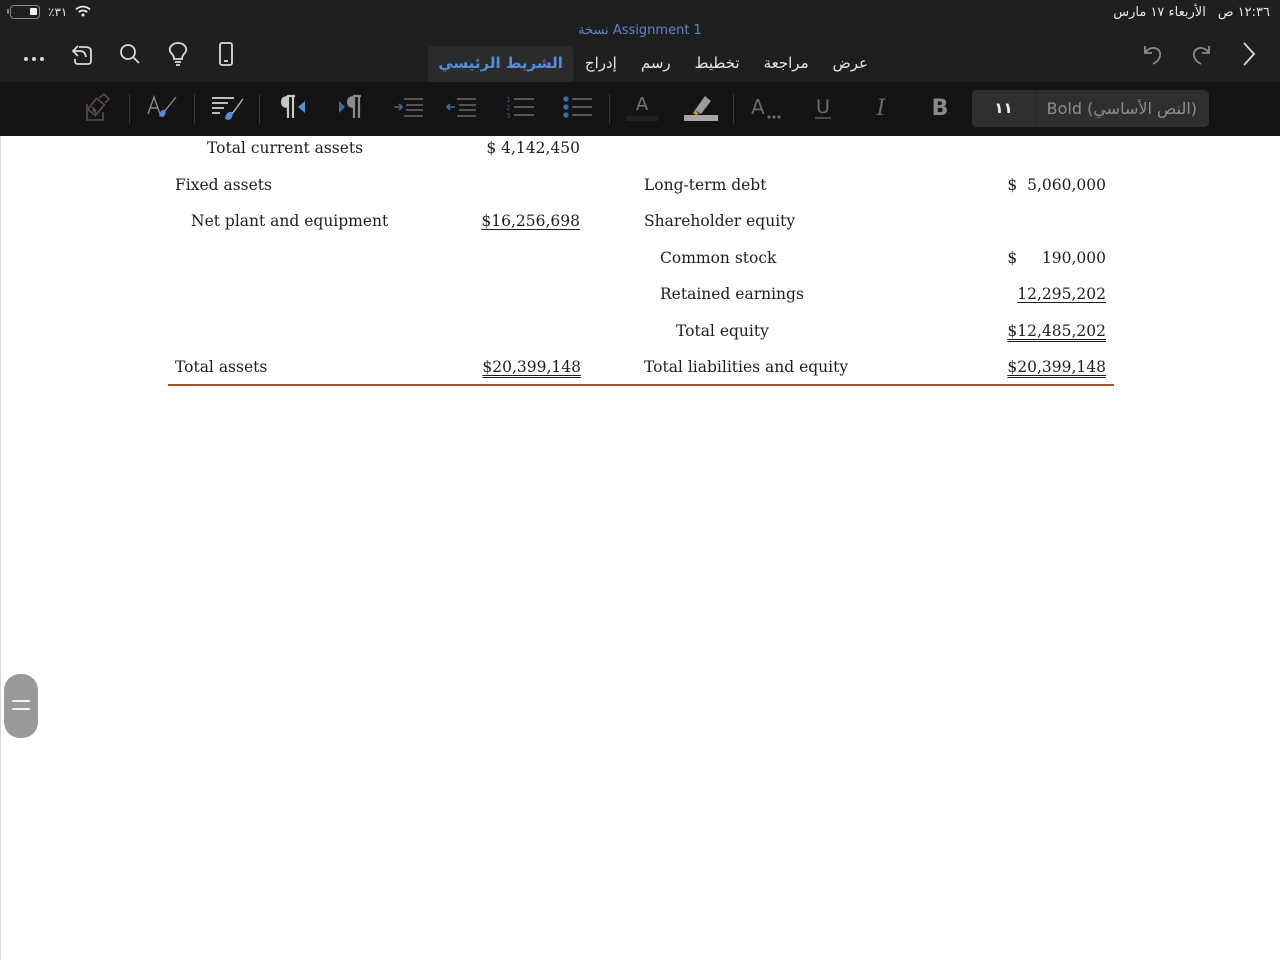  I want to click on font-options-icon: A, so click(766, 109).